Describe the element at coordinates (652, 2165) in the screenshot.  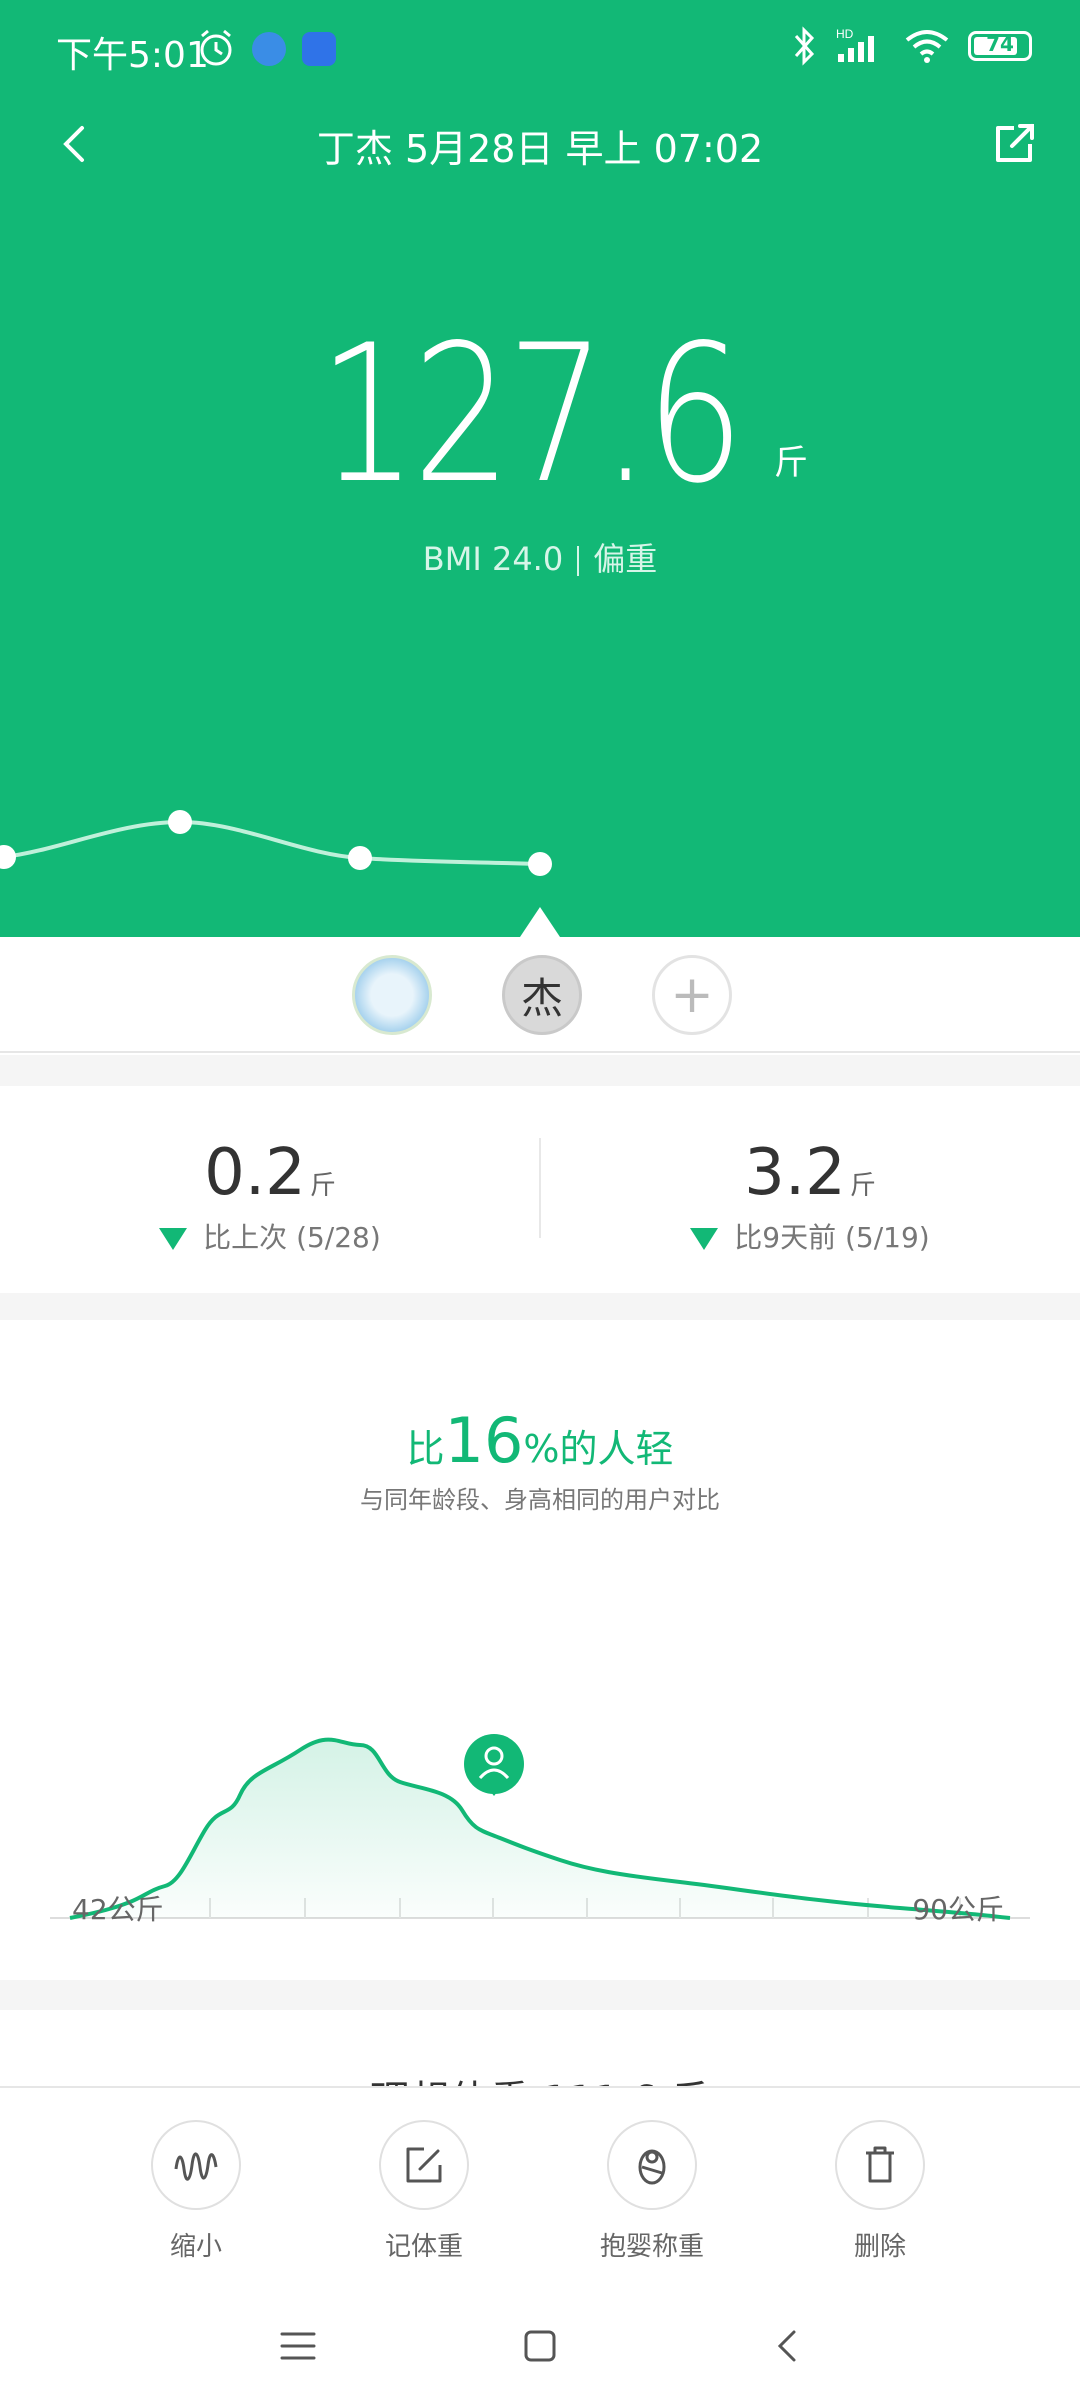
I see `baby-icon` at that location.